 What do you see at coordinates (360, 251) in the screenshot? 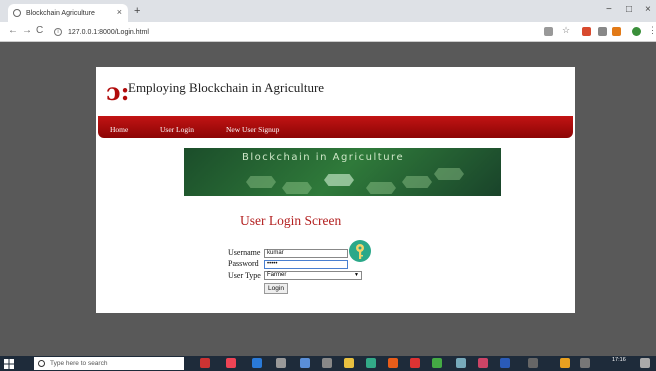
I see `key-icon` at bounding box center [360, 251].